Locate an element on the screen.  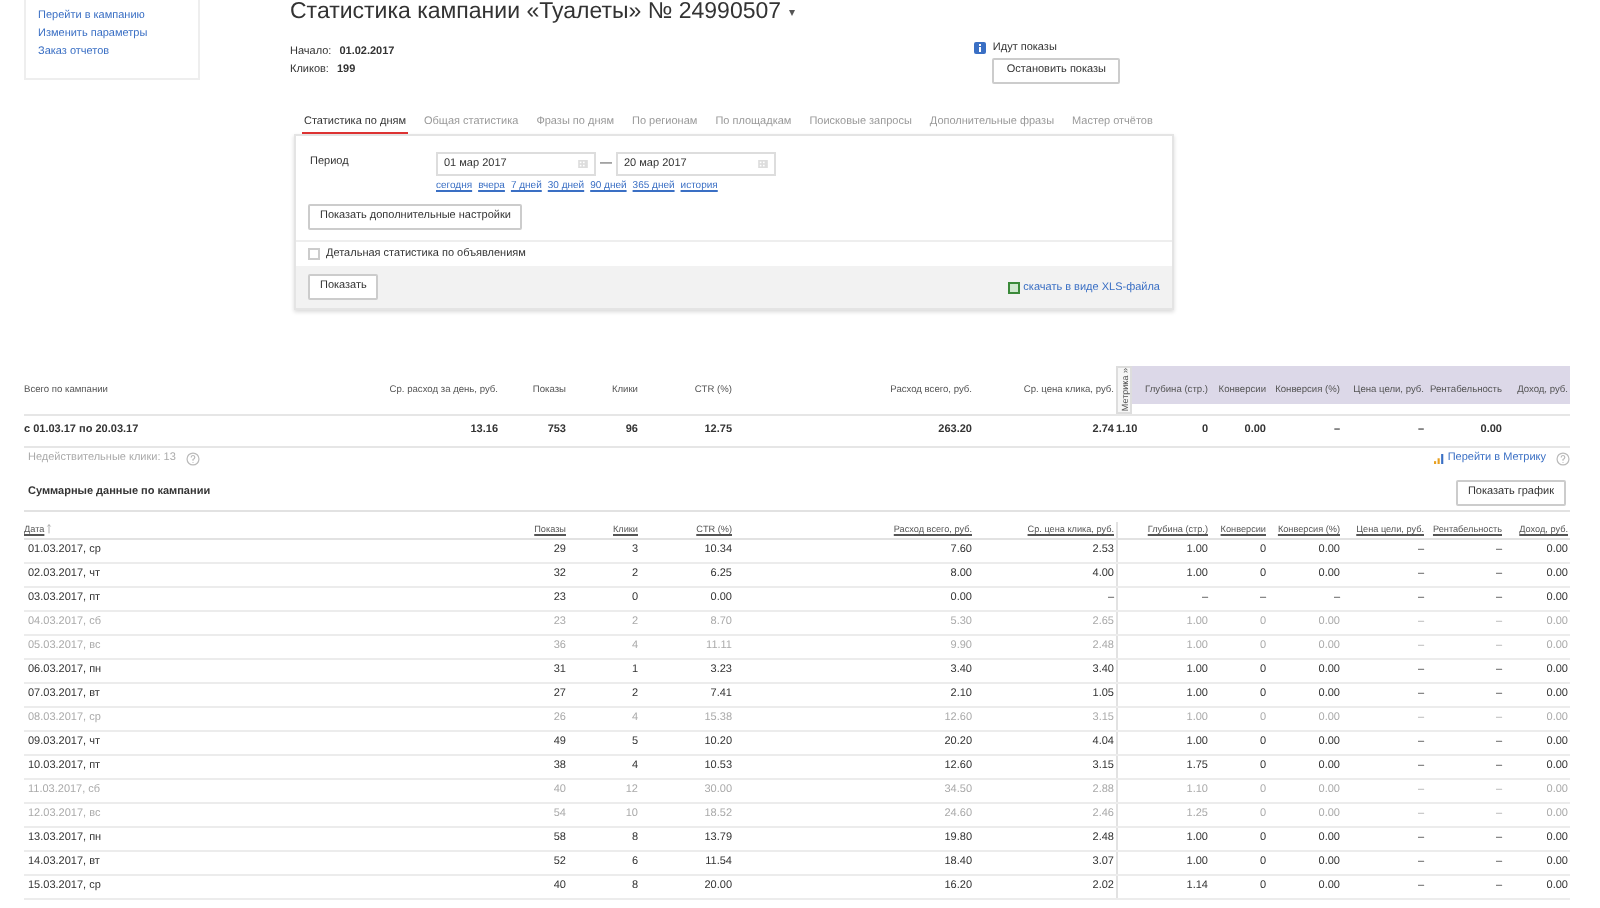
spreadsheet-icon is located at coordinates (1013, 287).